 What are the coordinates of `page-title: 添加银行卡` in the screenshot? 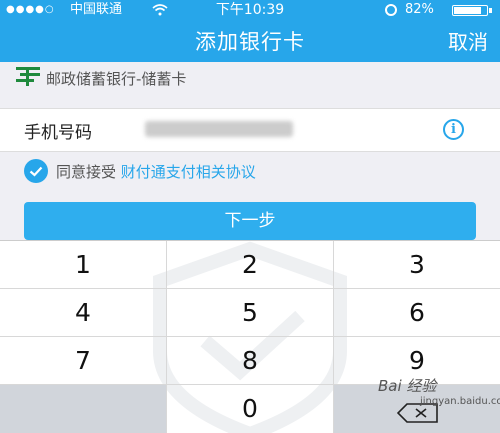 It's located at (250, 42).